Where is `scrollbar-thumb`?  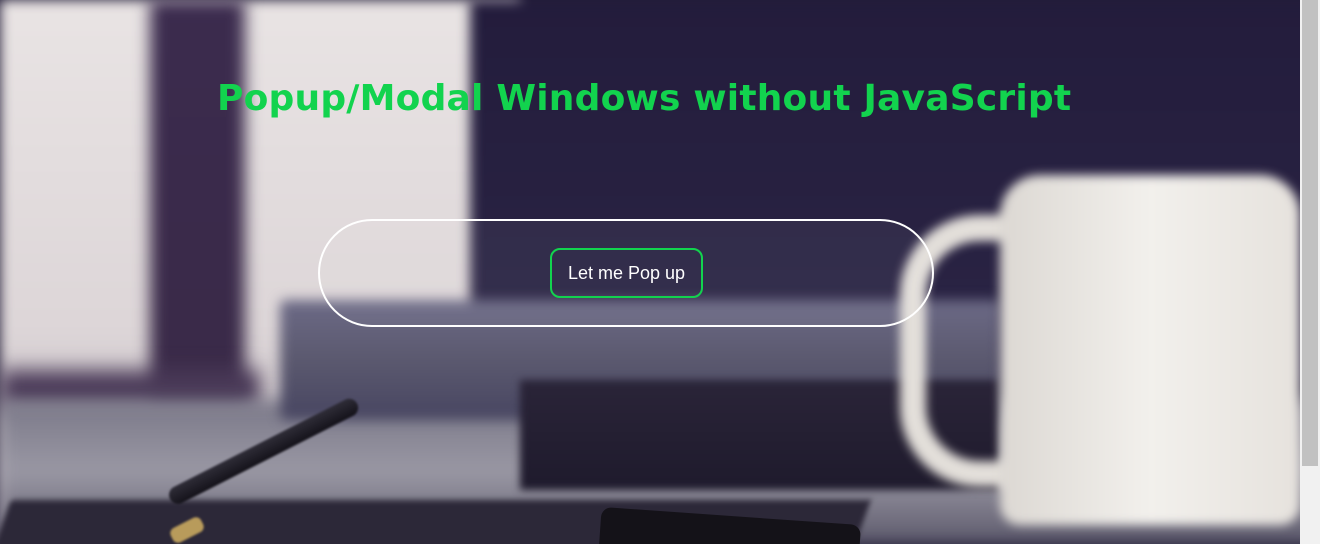 scrollbar-thumb is located at coordinates (1310, 233).